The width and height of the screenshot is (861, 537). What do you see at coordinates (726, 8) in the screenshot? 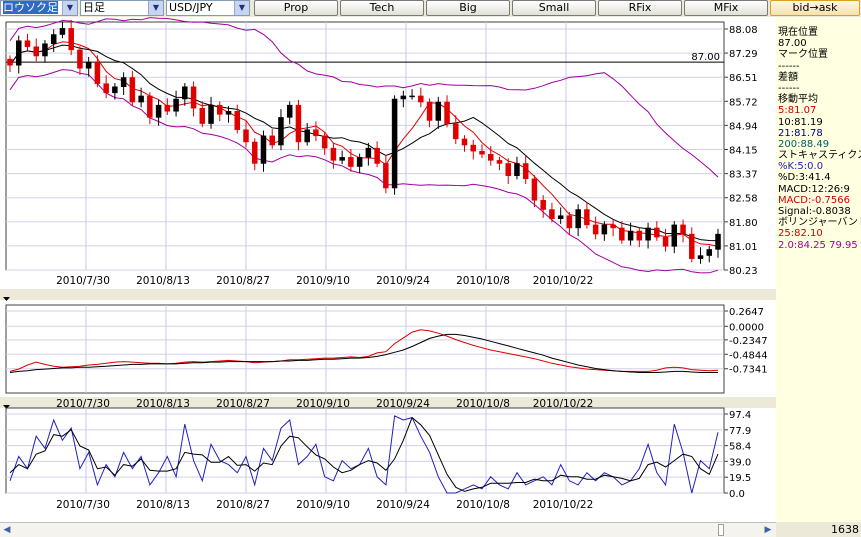
I see `mfix-button: MFix` at bounding box center [726, 8].